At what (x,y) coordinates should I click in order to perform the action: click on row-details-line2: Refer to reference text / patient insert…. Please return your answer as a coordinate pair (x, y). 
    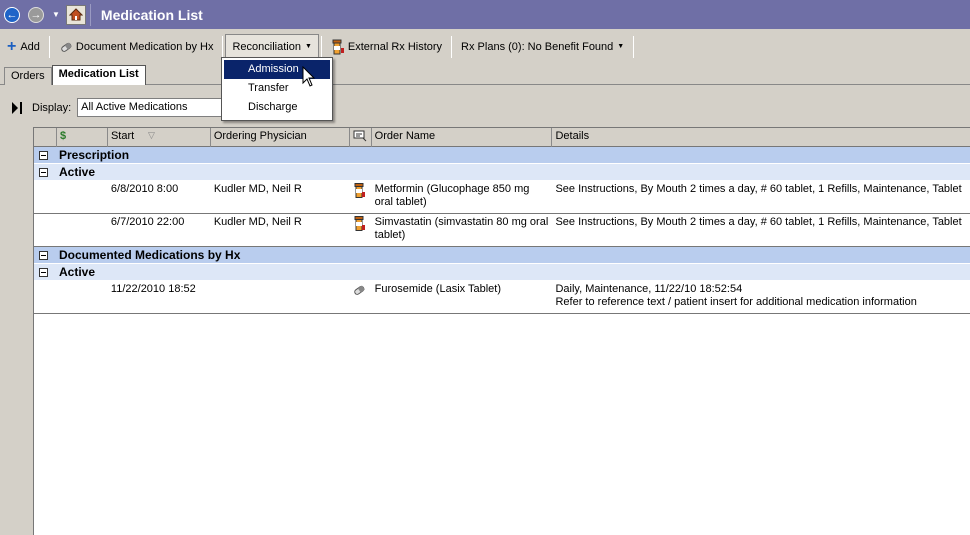
    Looking at the image, I should click on (736, 302).